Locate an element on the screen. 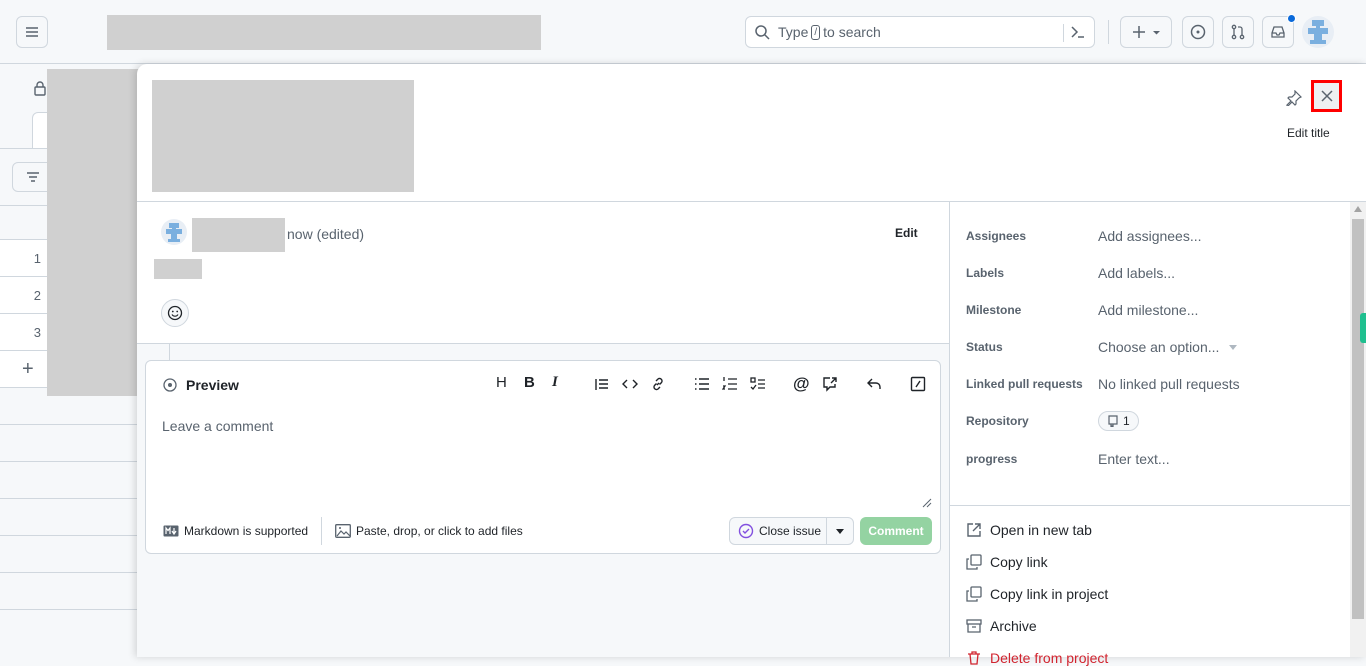 This screenshot has width=1366, height=666. delete-from-project-action: Delete from project is located at coordinates (1037, 658).